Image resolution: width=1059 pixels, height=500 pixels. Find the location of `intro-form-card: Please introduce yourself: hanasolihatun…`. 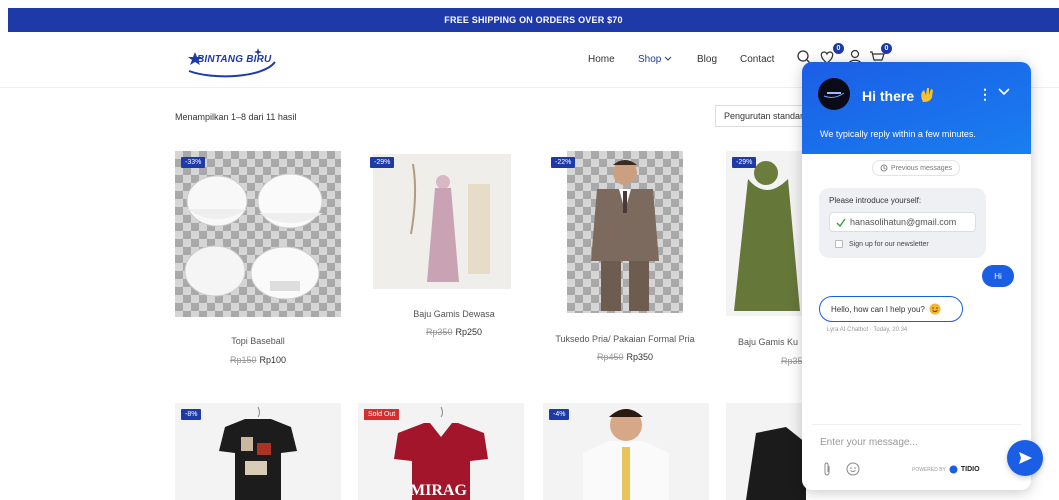

intro-form-card: Please introduce yourself: hanasolihatun… is located at coordinates (902, 223).